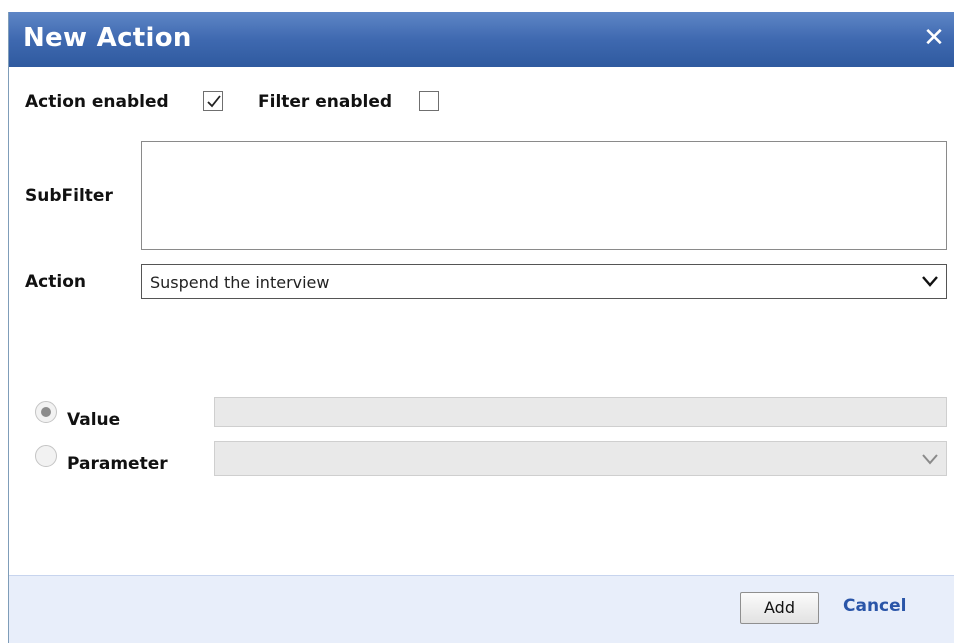  What do you see at coordinates (779, 608) in the screenshot?
I see `add-button: Add` at bounding box center [779, 608].